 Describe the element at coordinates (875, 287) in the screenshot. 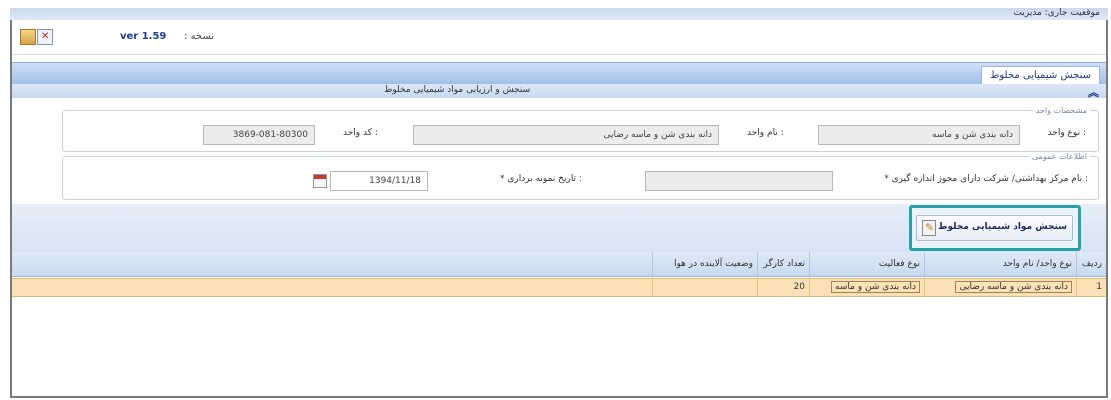

I see `cell-activity-text: دانه بندی شن و ماسه` at that location.